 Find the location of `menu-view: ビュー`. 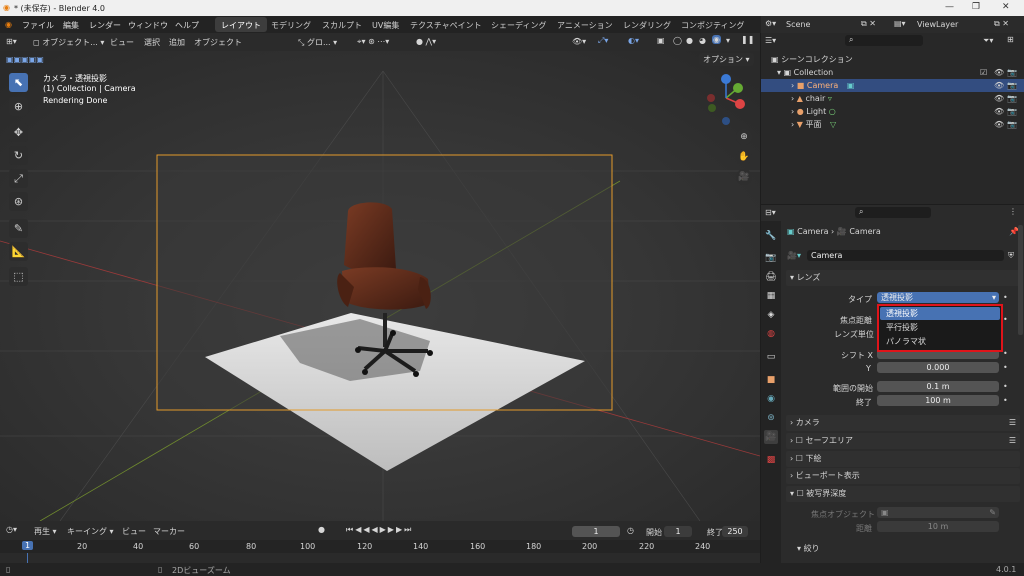

menu-view: ビュー is located at coordinates (122, 42).